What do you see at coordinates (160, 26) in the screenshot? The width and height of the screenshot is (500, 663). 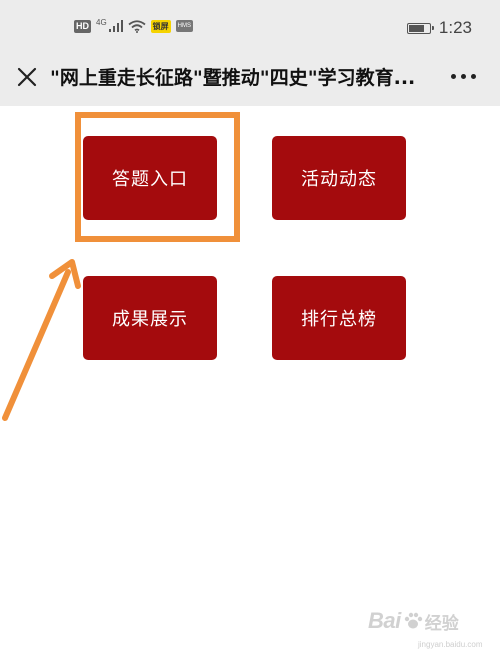 I see `app-notification-badge: 锁屏` at bounding box center [160, 26].